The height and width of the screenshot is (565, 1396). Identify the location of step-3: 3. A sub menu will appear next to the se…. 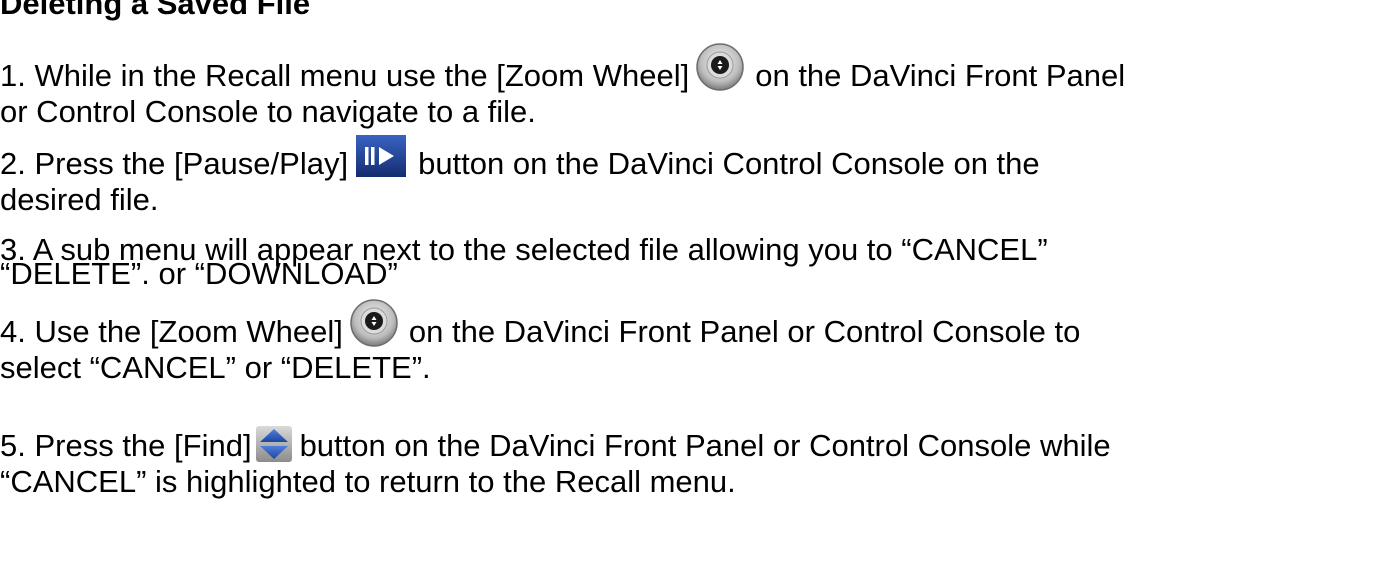
(524, 262).